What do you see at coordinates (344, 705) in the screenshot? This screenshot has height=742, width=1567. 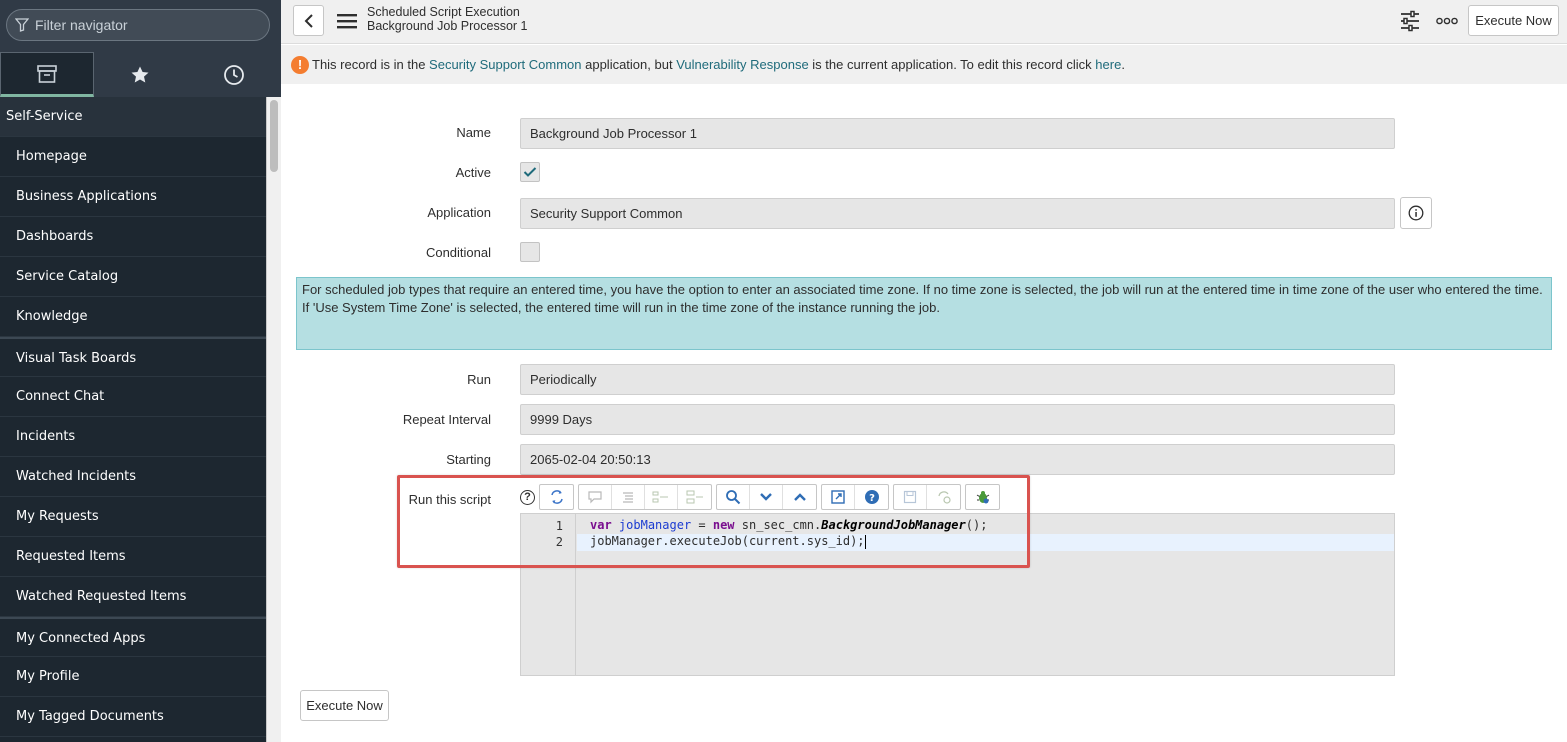 I see `execute-now-button: Execute Now` at bounding box center [344, 705].